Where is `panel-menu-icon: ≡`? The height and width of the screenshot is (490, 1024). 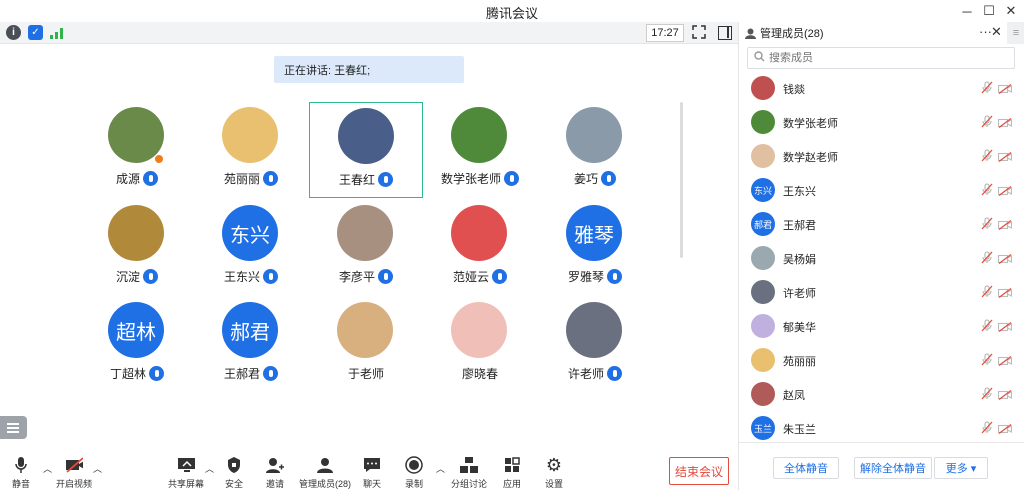 panel-menu-icon: ≡ is located at coordinates (1015, 33).